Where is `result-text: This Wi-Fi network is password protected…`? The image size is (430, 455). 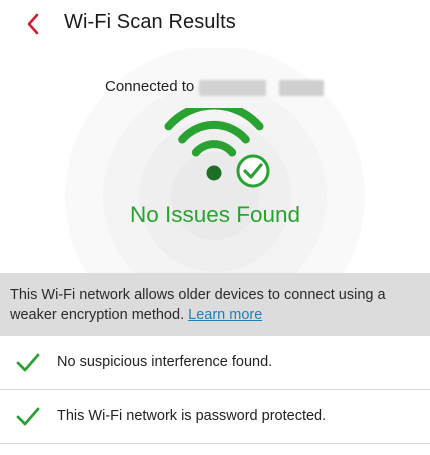 result-text: This Wi-Fi network is password protected… is located at coordinates (192, 416).